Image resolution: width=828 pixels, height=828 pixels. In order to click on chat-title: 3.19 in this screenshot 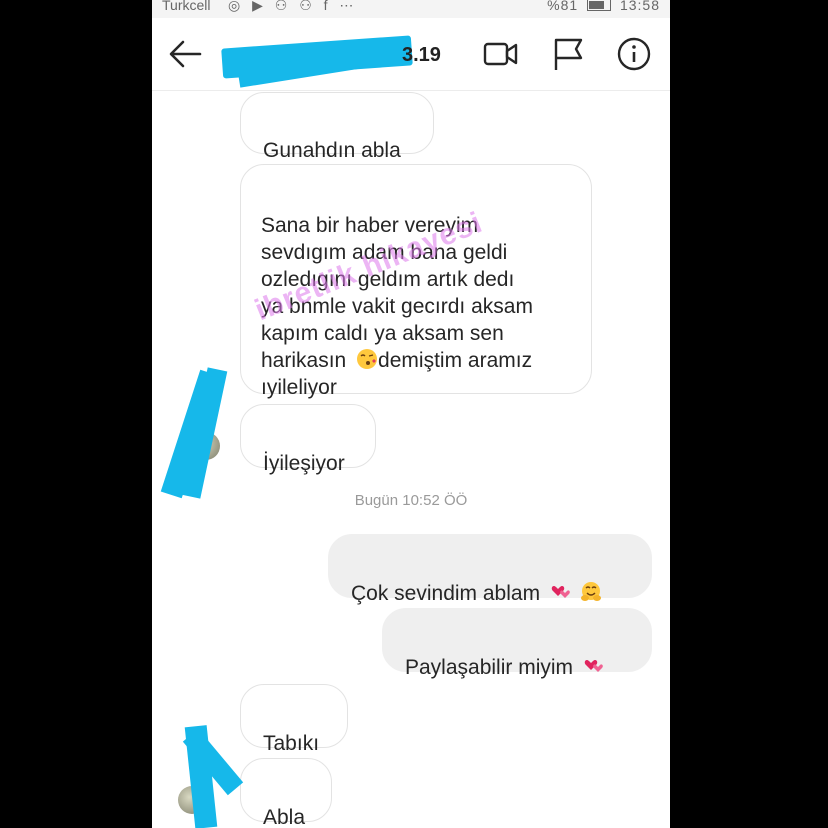, I will do `click(421, 55)`.